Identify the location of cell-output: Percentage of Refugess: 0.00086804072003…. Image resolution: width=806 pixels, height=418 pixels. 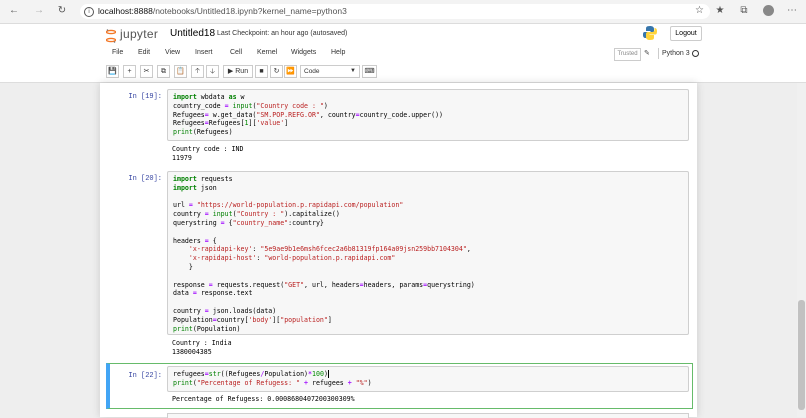
(263, 399).